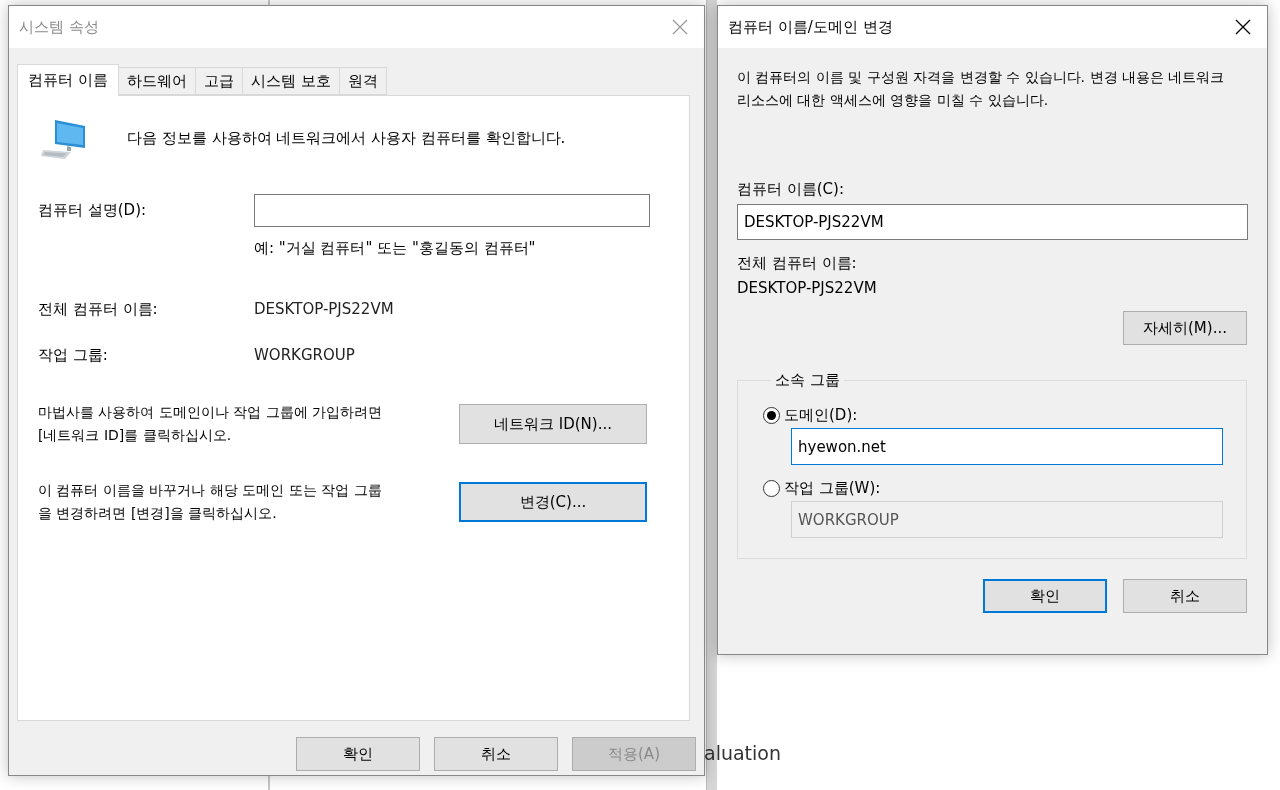  I want to click on field-label: 컴퓨터 이름(C):, so click(791, 189).